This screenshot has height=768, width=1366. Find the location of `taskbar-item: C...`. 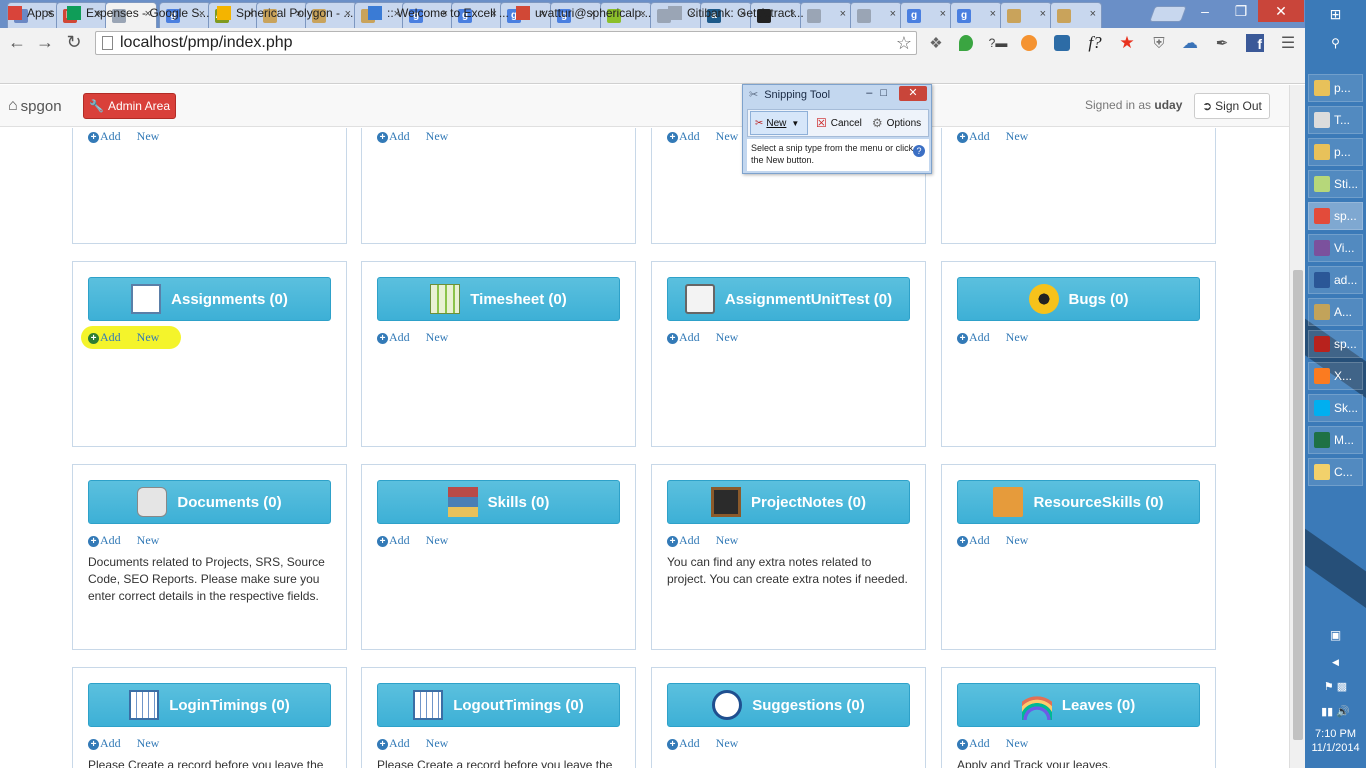

taskbar-item: C... is located at coordinates (1335, 472).